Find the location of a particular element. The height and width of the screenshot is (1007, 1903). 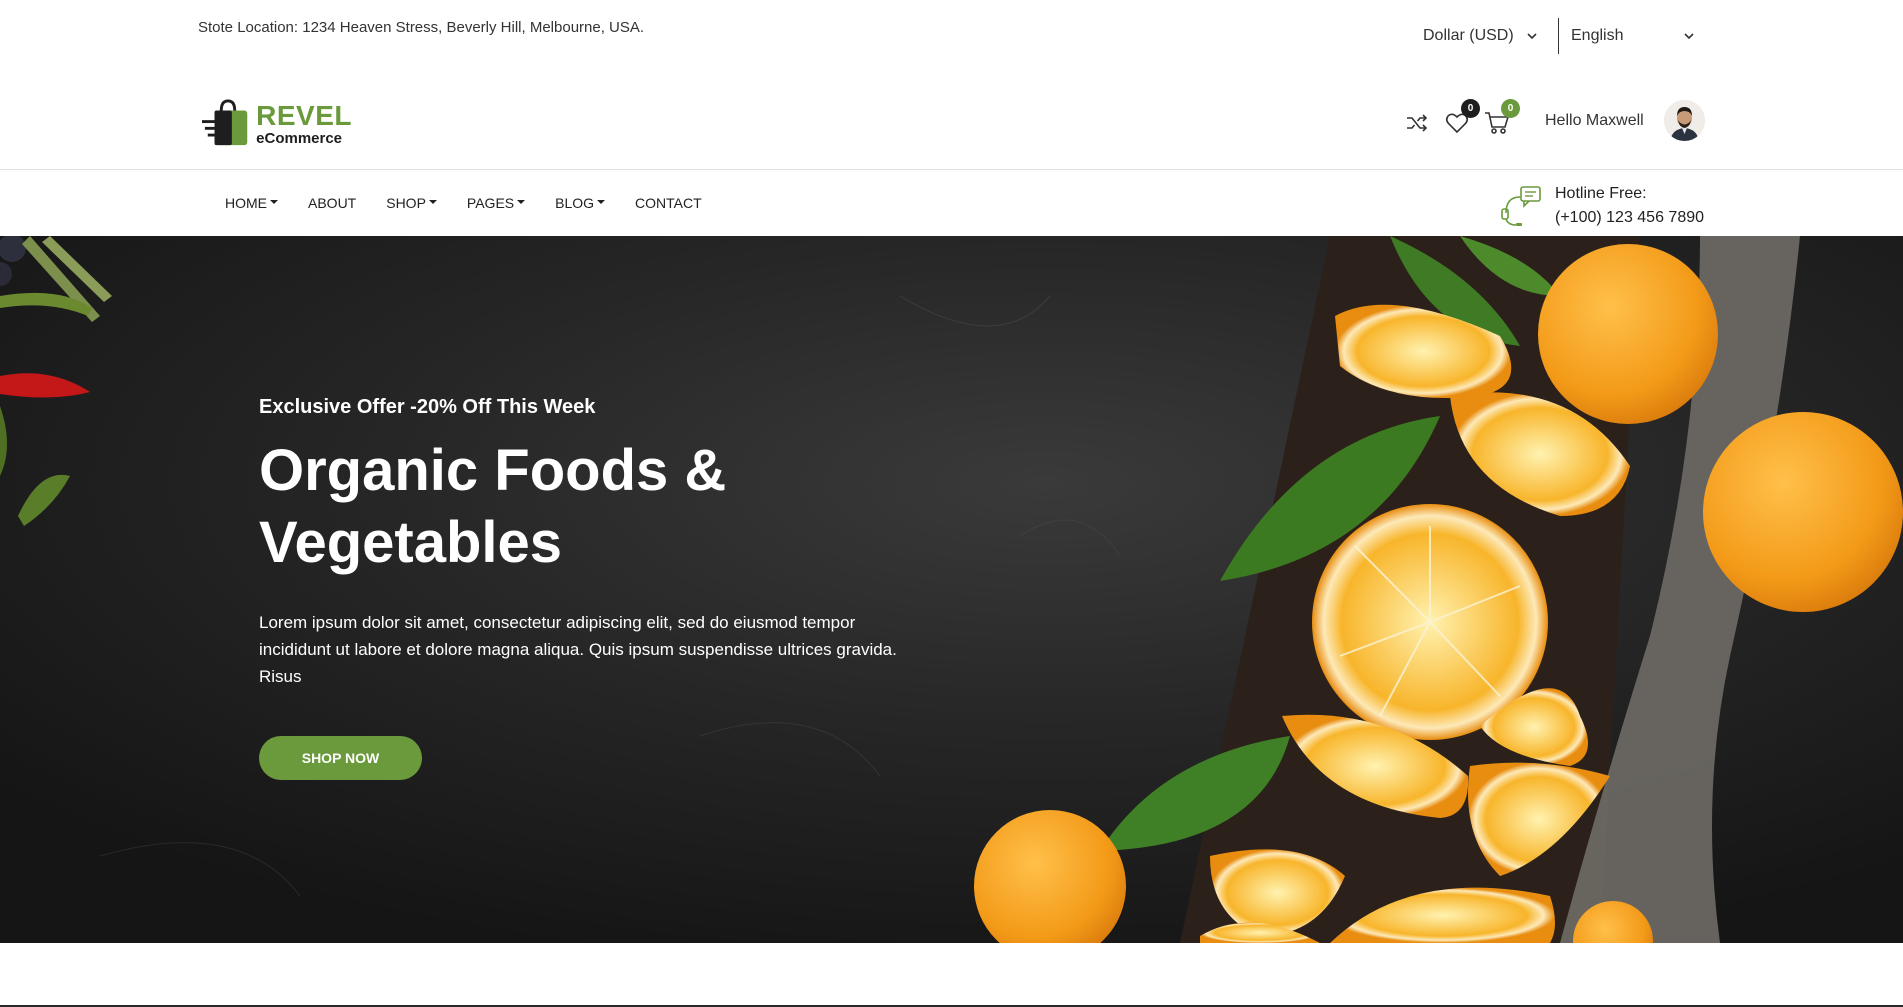

hotline-info: Hotline Free: (+100) 123 456 7890 is located at coordinates (1629, 206).